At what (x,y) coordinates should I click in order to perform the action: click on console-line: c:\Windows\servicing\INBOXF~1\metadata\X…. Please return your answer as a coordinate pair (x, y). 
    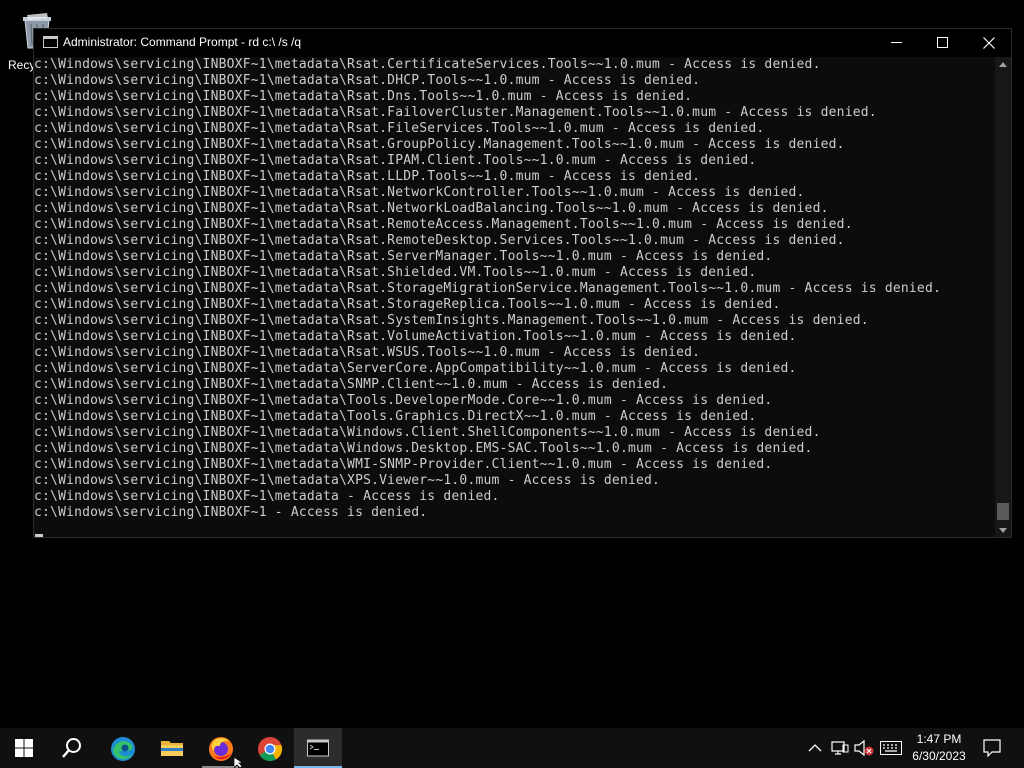
    Looking at the image, I should click on (347, 480).